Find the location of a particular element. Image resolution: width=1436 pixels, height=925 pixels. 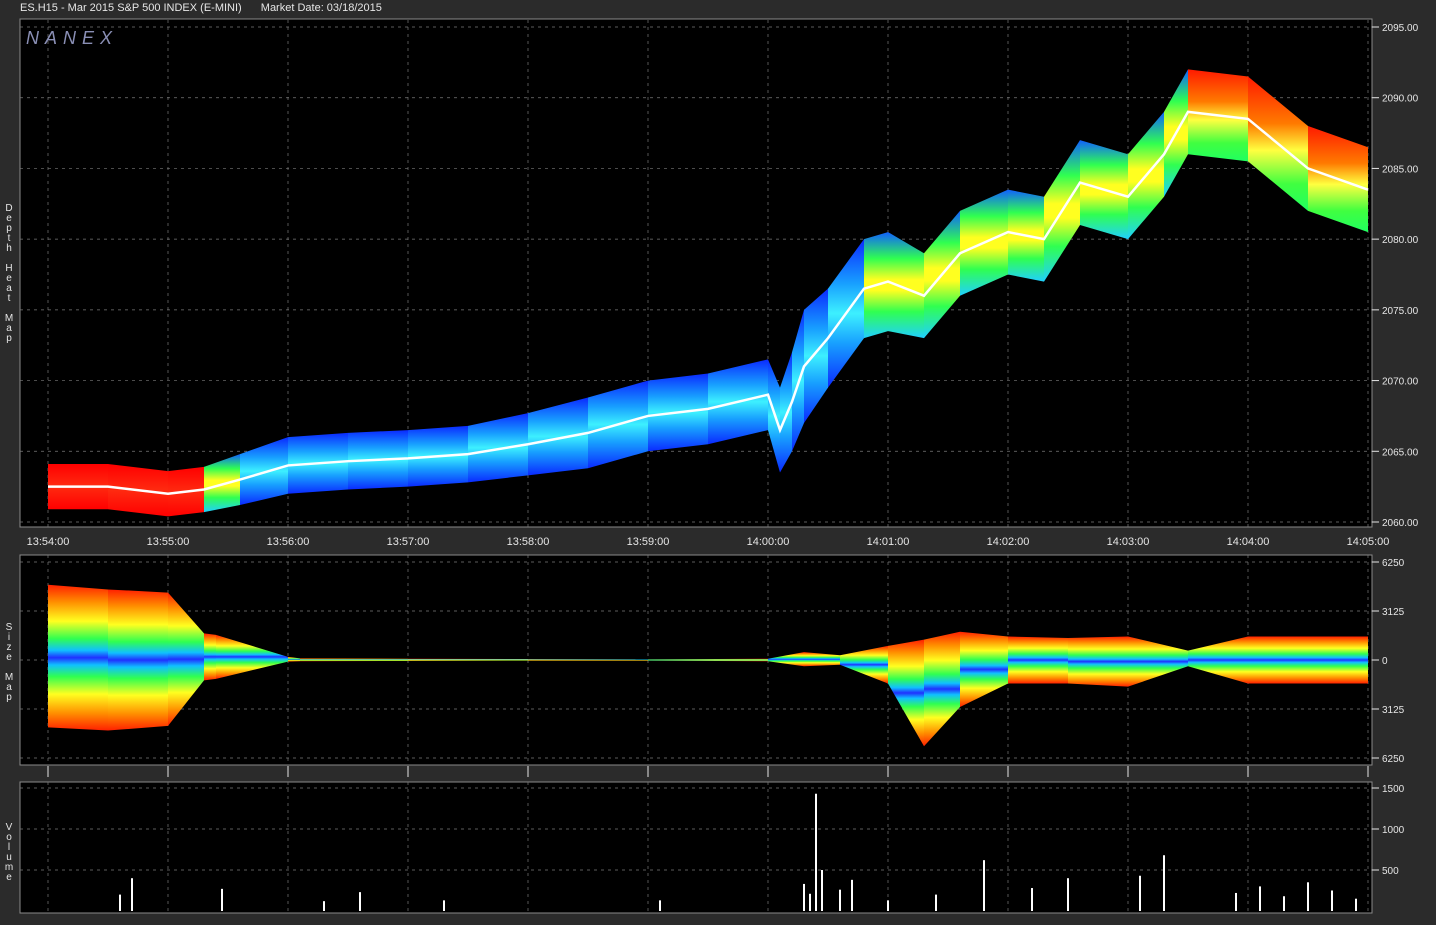

depth-y-tick-label: 2070.00 is located at coordinates (1400, 382).